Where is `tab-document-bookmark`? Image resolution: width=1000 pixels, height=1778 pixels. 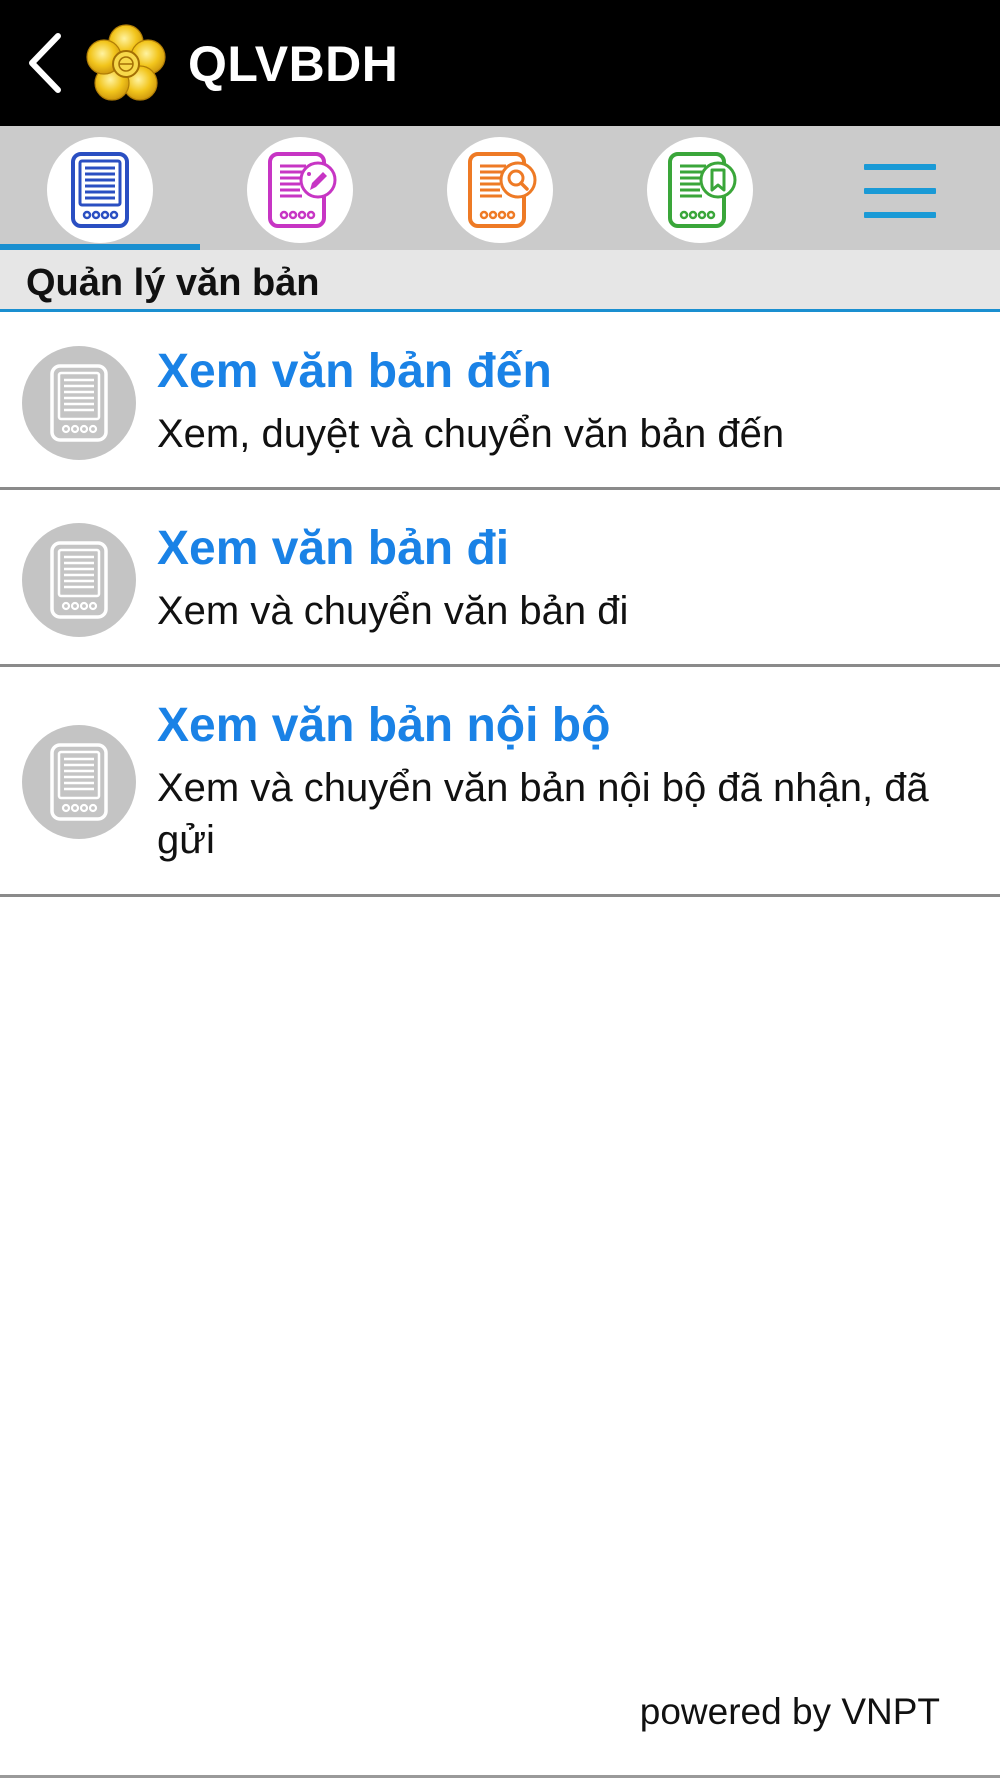
tab-document-bookmark is located at coordinates (700, 188).